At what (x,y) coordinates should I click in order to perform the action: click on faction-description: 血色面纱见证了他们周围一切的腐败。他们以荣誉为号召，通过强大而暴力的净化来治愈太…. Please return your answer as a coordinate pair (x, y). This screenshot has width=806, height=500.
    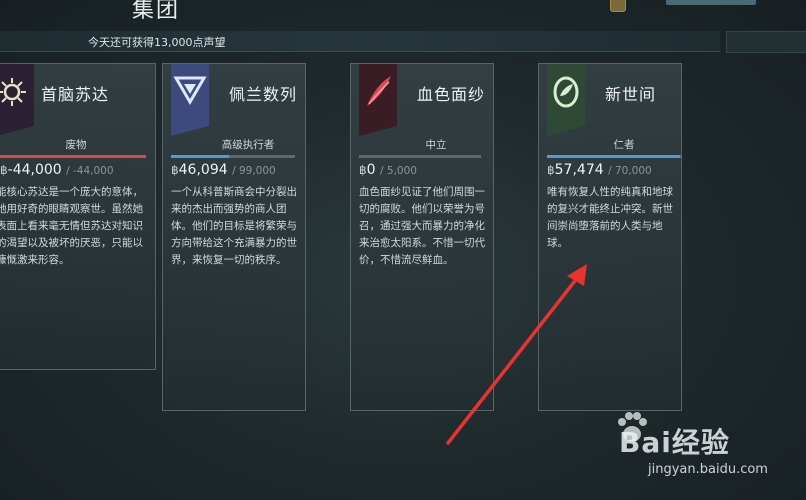
    Looking at the image, I should click on (422, 226).